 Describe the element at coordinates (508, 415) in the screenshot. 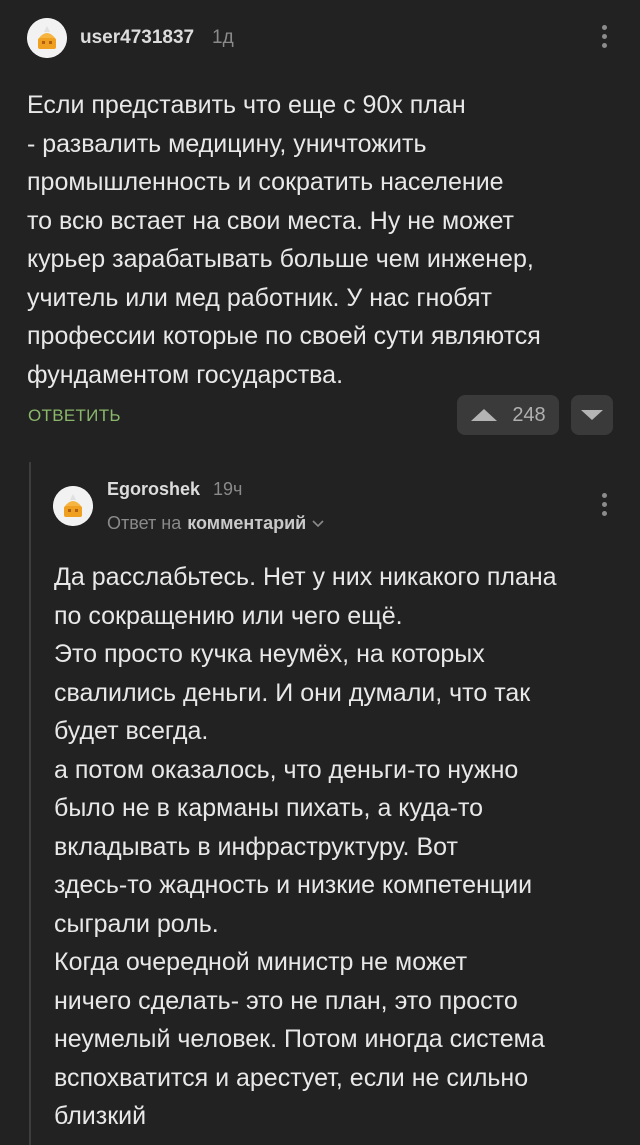

I see `upvote-button: 248` at that location.